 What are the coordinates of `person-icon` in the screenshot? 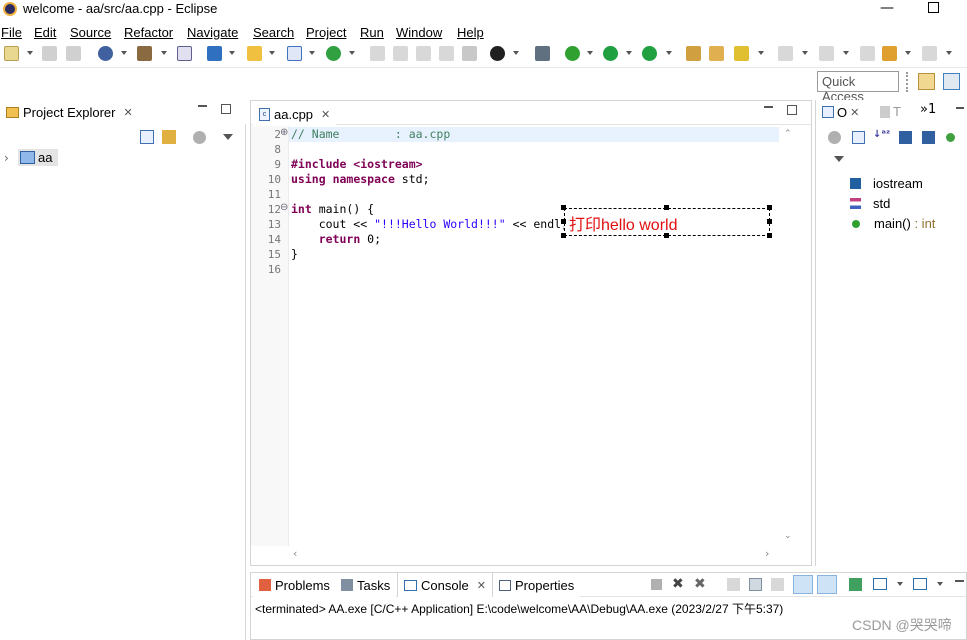 It's located at (497, 53).